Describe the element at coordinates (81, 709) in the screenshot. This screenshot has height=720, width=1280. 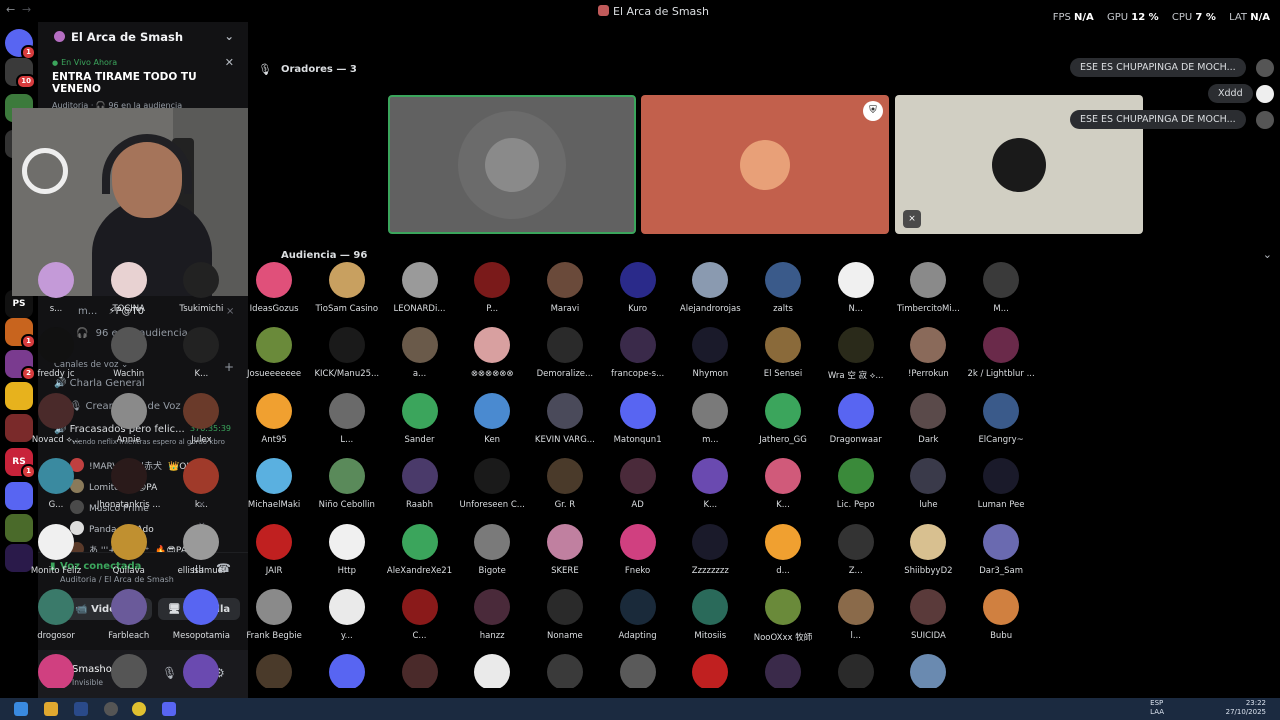
I see `store-icon` at that location.